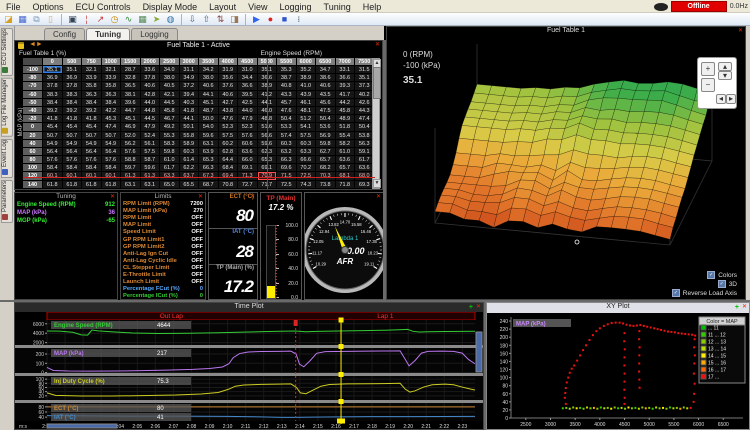  What do you see at coordinates (377, 183) in the screenshot?
I see `scroll-down-icon: ▼` at bounding box center [377, 183].